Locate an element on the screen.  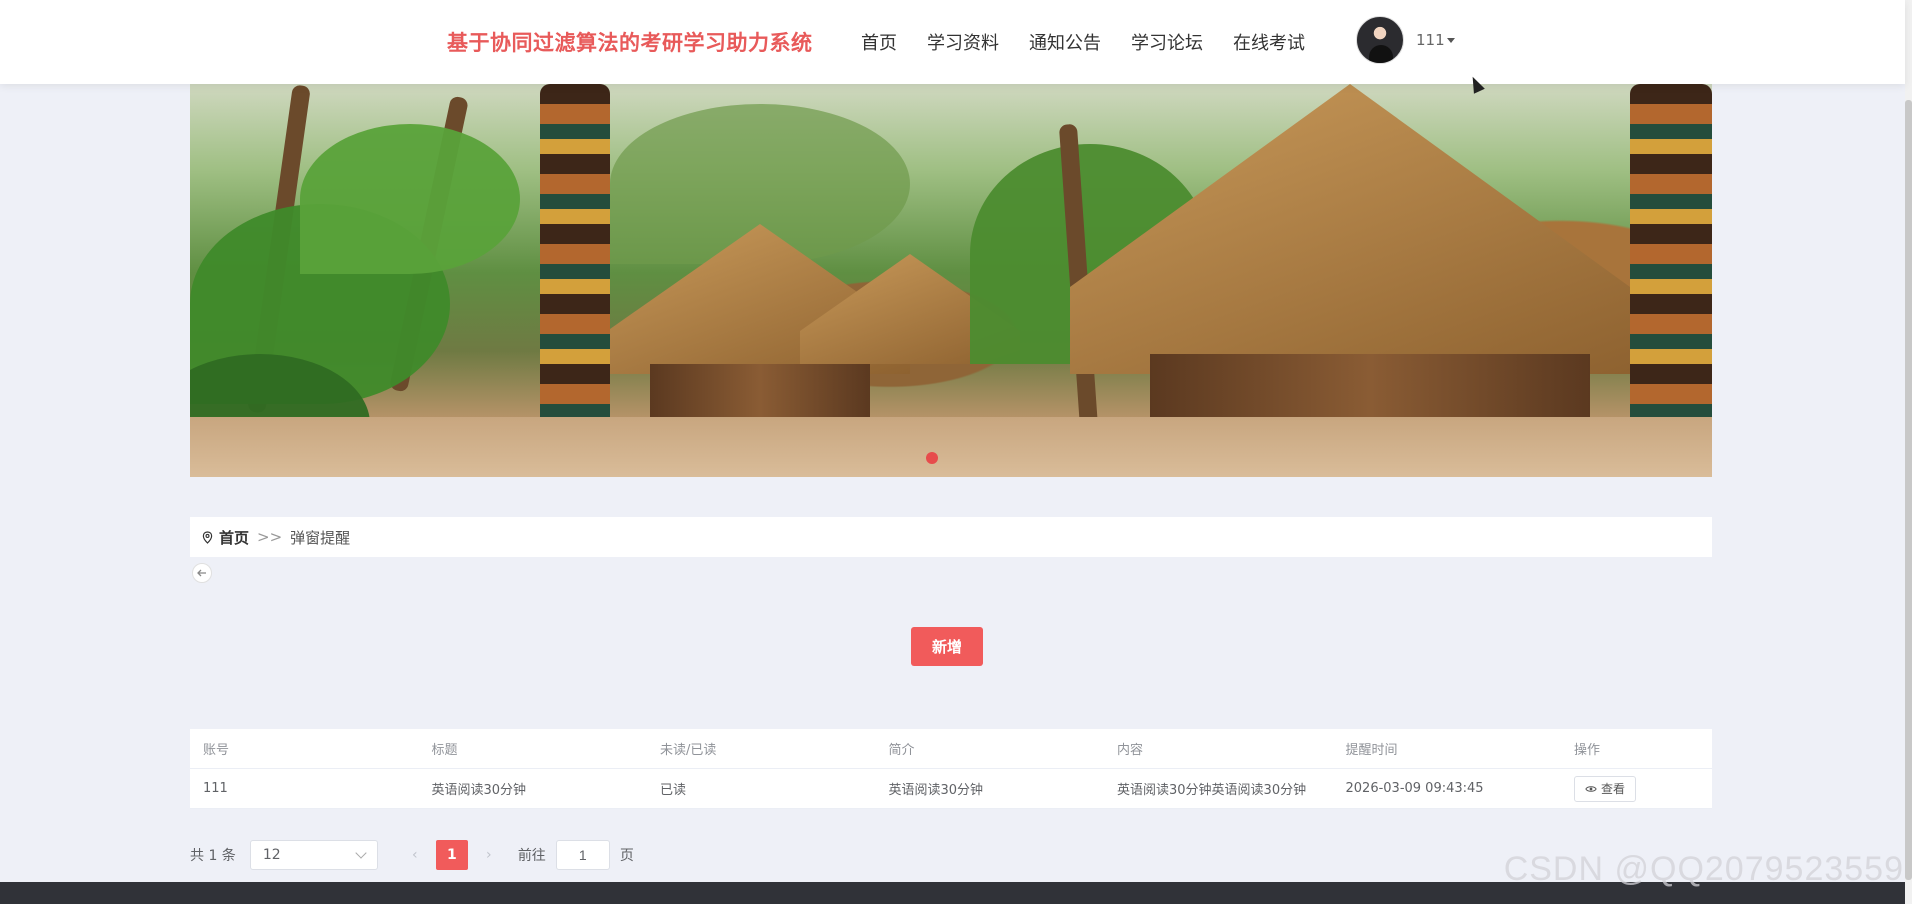
cell-actions: 查看 is located at coordinates (1636, 788).